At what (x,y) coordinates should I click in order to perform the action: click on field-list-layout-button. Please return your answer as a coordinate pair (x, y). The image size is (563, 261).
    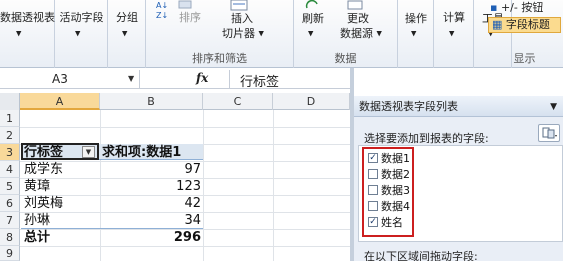
    Looking at the image, I should click on (549, 133).